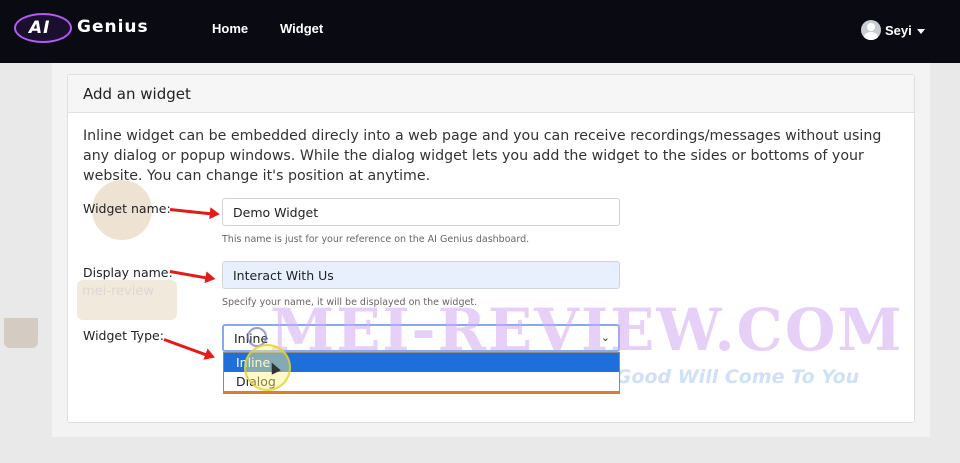  What do you see at coordinates (898, 30) in the screenshot?
I see `user-name: Seyi` at bounding box center [898, 30].